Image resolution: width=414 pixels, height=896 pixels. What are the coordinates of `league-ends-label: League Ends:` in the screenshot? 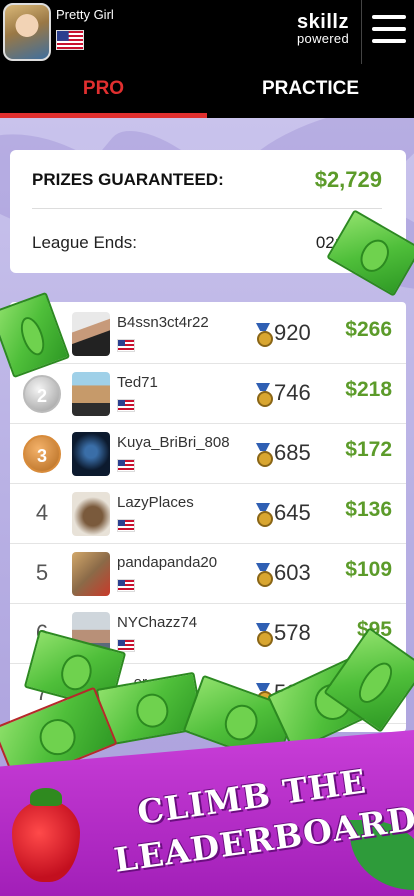 It's located at (84, 242).